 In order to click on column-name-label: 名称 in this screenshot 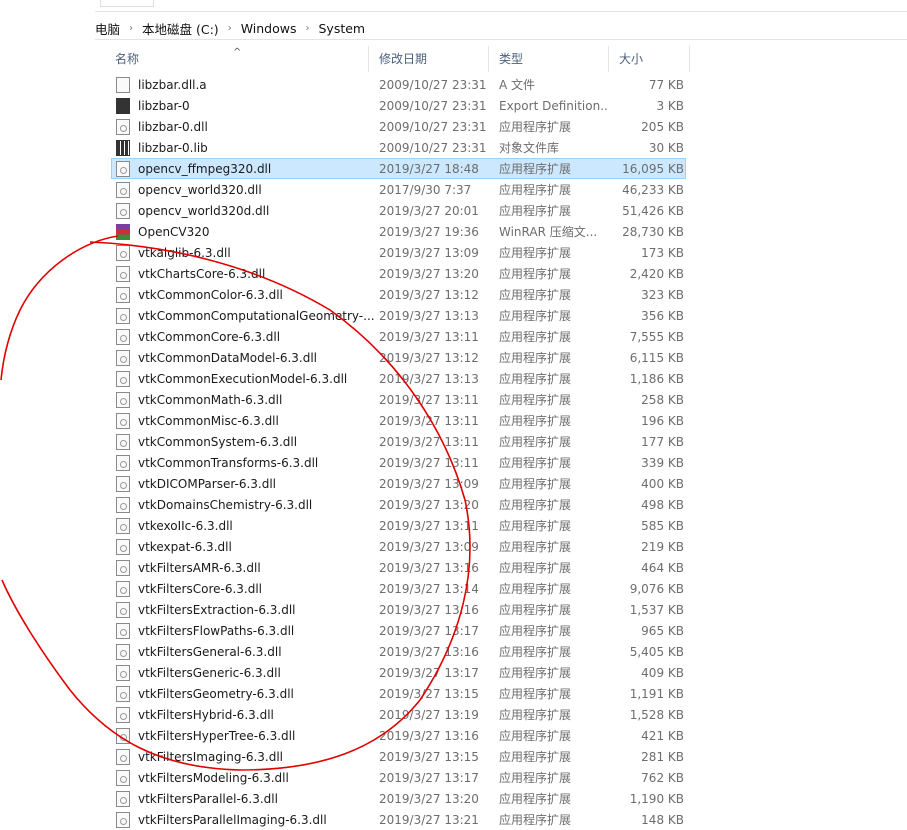, I will do `click(127, 59)`.